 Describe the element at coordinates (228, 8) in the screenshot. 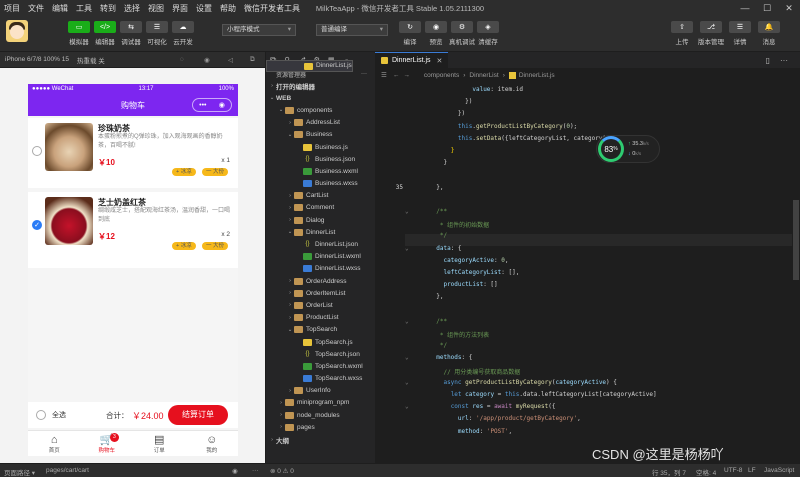

I see `menu-item: 帮助` at that location.